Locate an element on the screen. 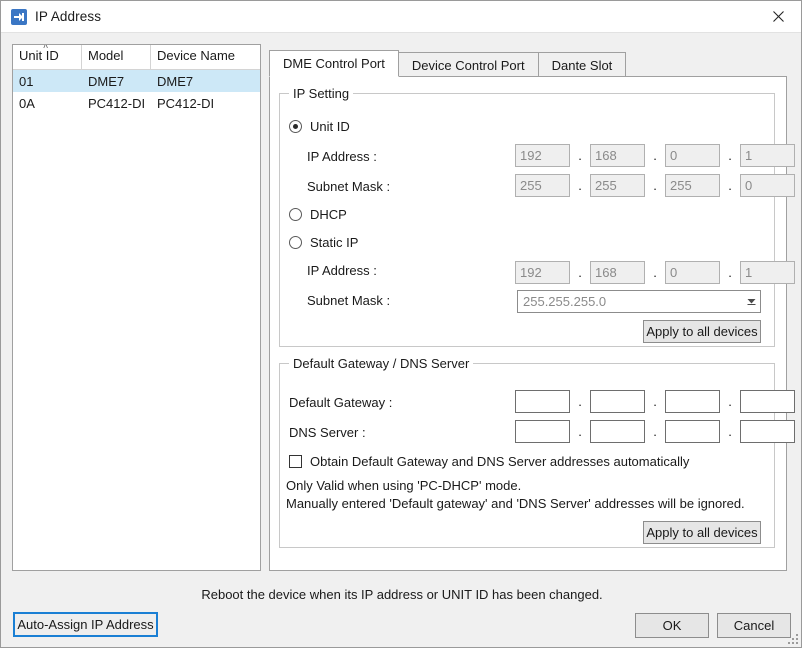 The height and width of the screenshot is (648, 802). column-header-model: Model is located at coordinates (116, 57).